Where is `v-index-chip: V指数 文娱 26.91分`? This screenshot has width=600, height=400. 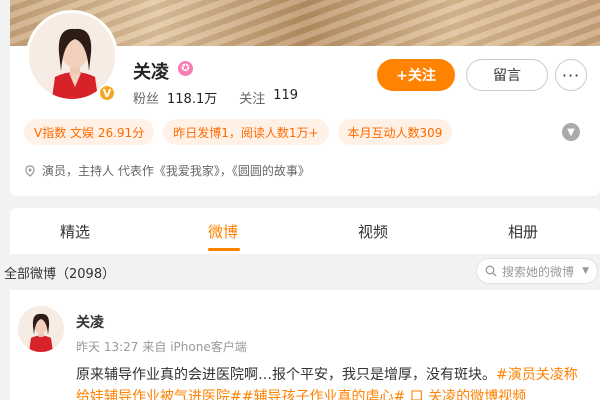 v-index-chip: V指数 文娱 26.91分 is located at coordinates (89, 132).